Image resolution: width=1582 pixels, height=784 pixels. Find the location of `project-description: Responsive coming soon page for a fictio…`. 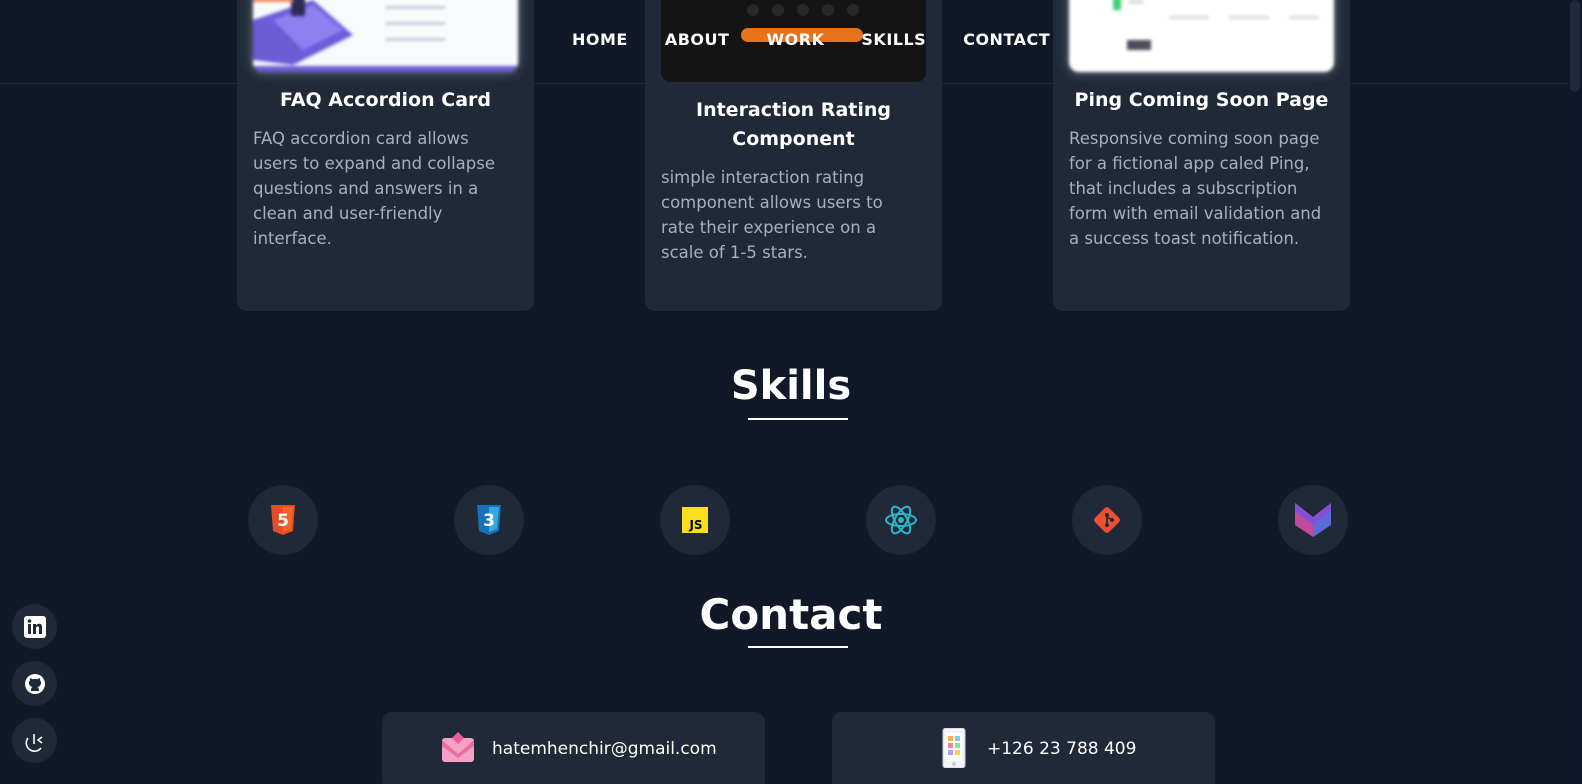

project-description: Responsive coming soon page for a fictio… is located at coordinates (1195, 188).